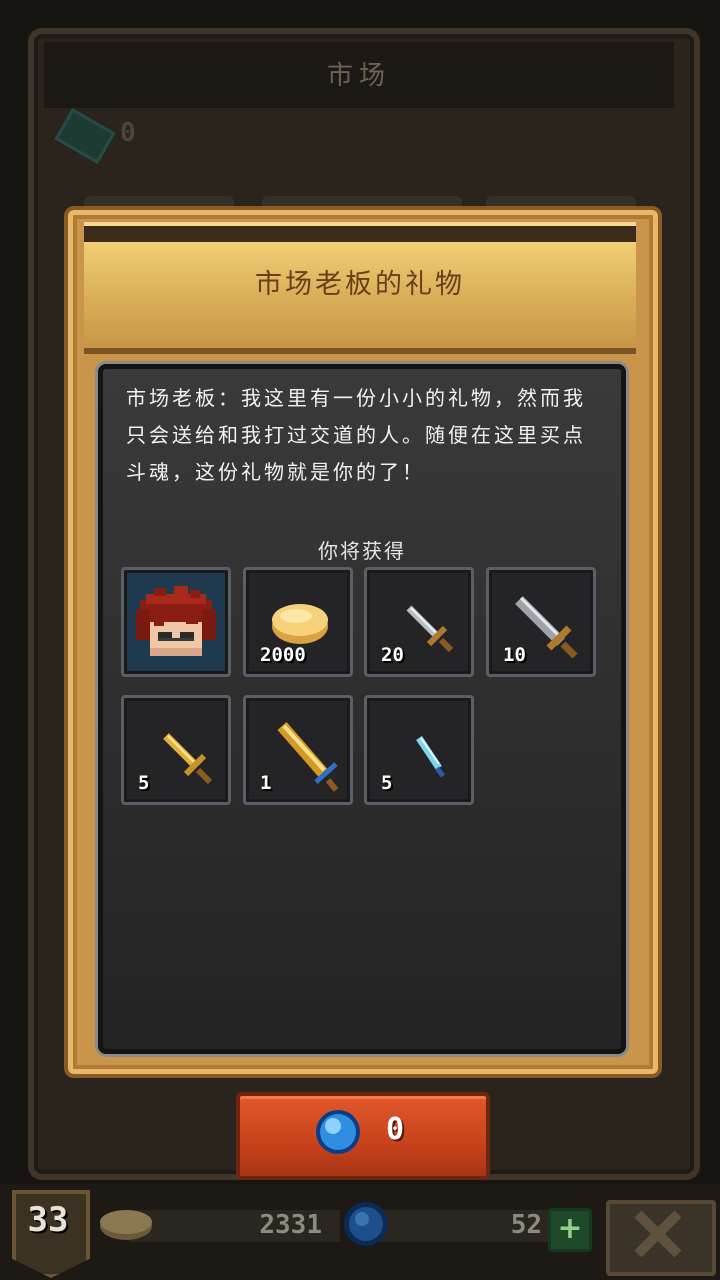  I want to click on add-gems-button: +, so click(570, 1230).